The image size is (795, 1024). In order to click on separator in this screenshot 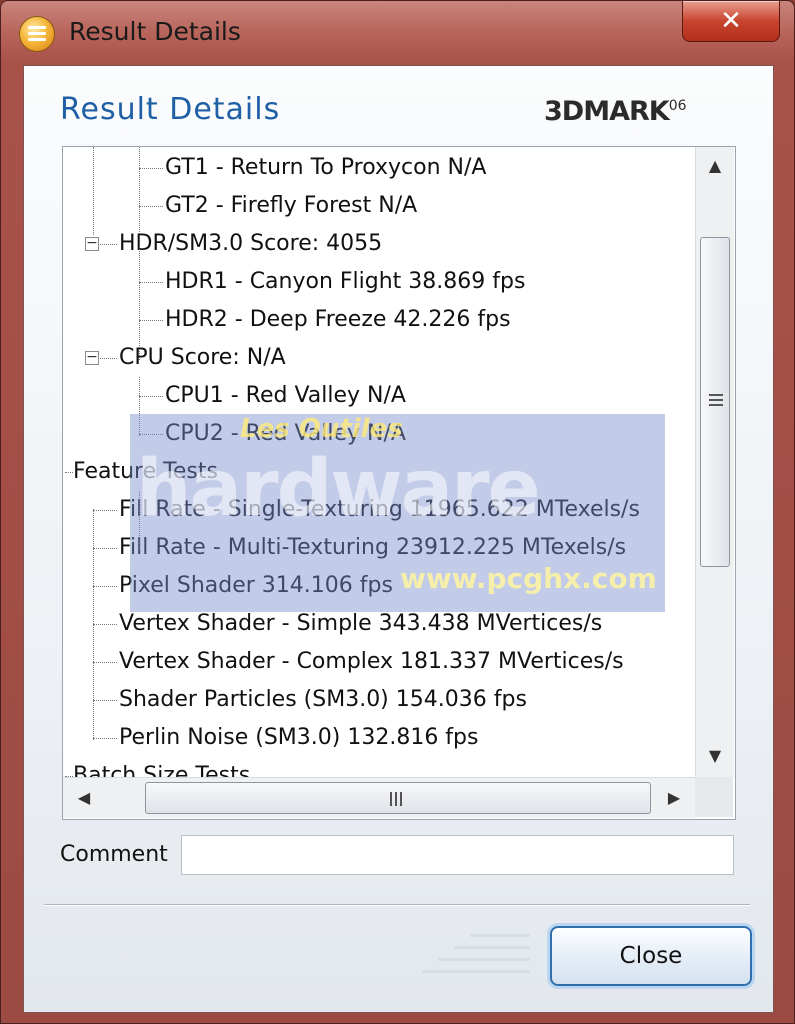, I will do `click(397, 905)`.